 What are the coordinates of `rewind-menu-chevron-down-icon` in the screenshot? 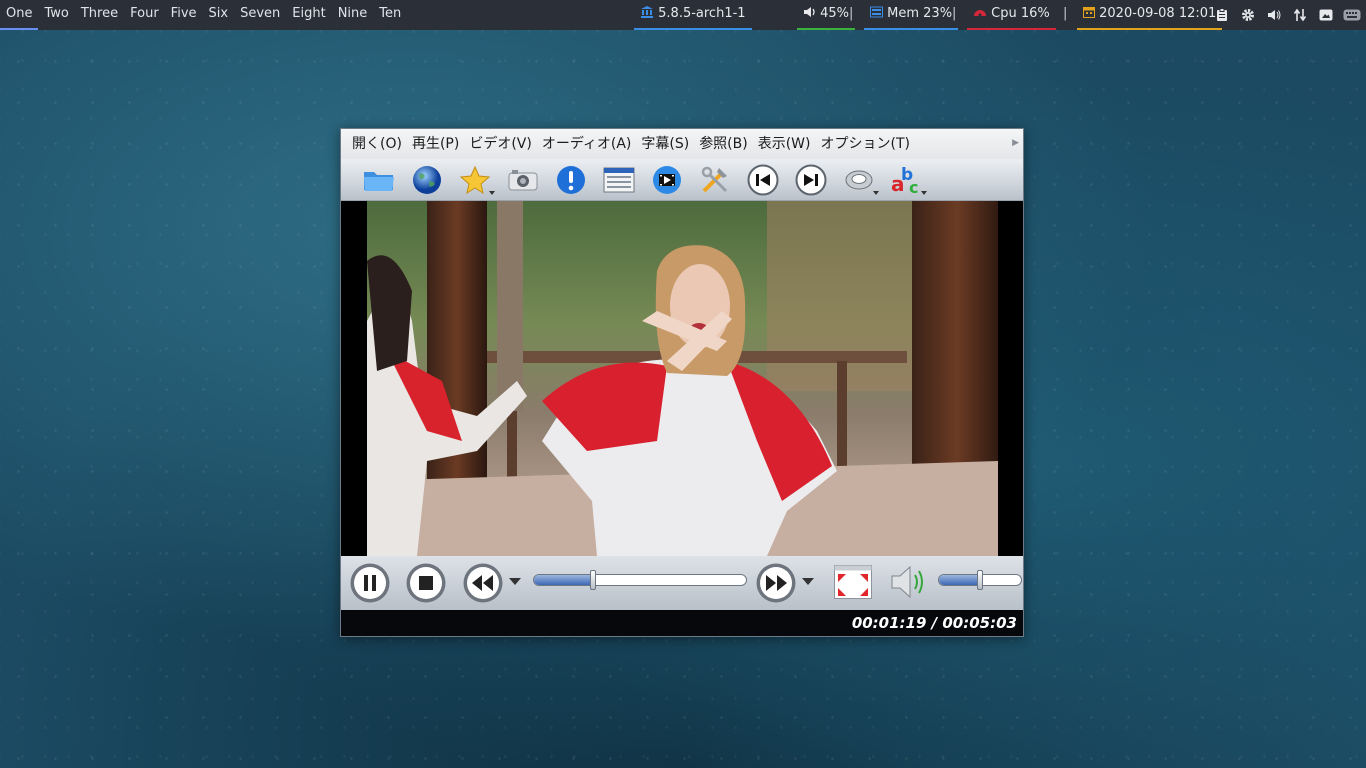 It's located at (515, 582).